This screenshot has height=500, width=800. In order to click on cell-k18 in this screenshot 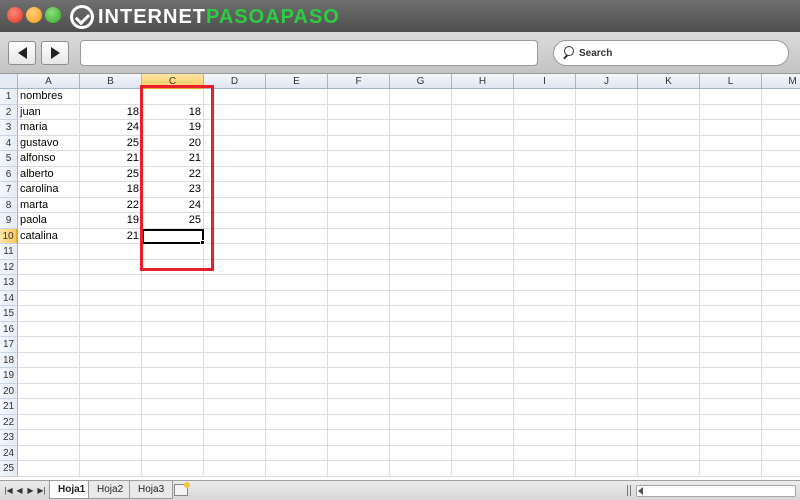, I will do `click(669, 360)`.